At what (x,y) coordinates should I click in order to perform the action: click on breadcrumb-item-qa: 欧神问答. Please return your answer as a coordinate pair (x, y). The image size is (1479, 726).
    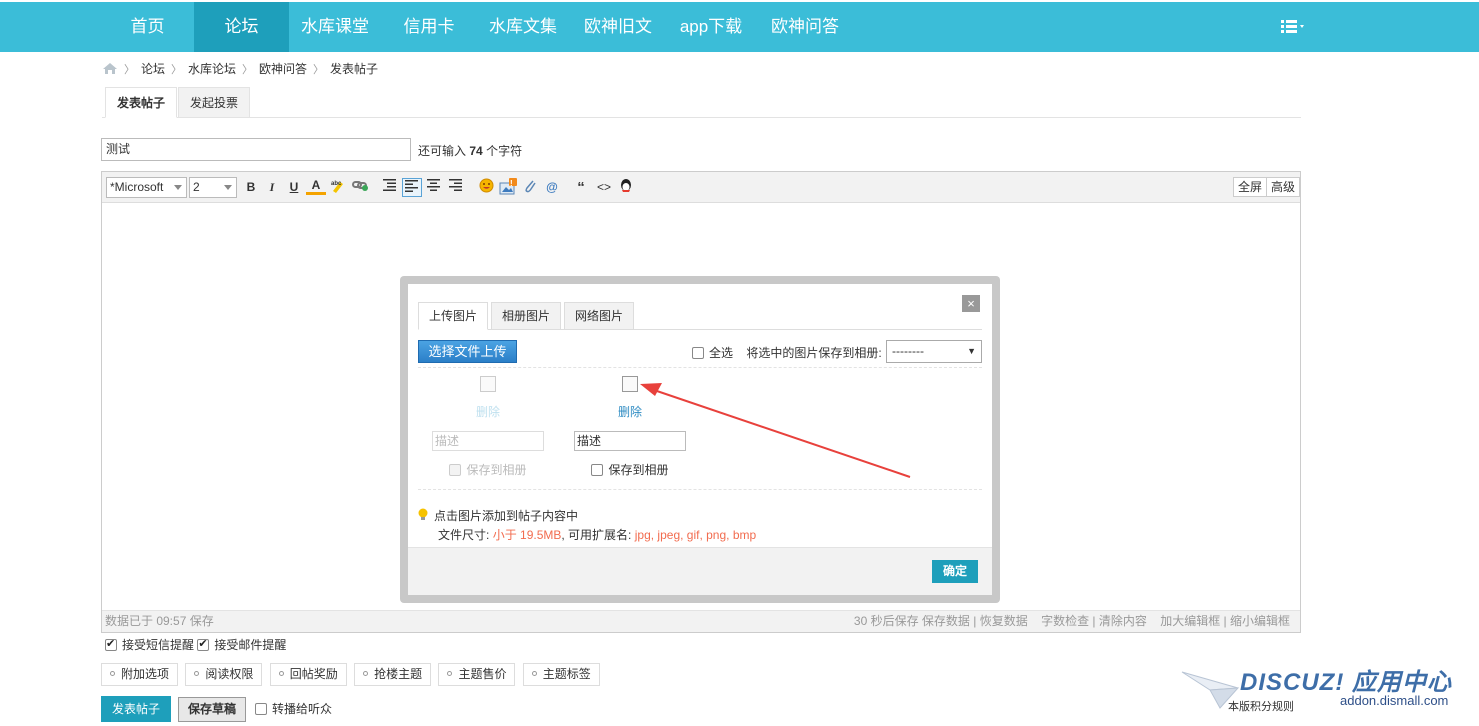
    Looking at the image, I should click on (283, 69).